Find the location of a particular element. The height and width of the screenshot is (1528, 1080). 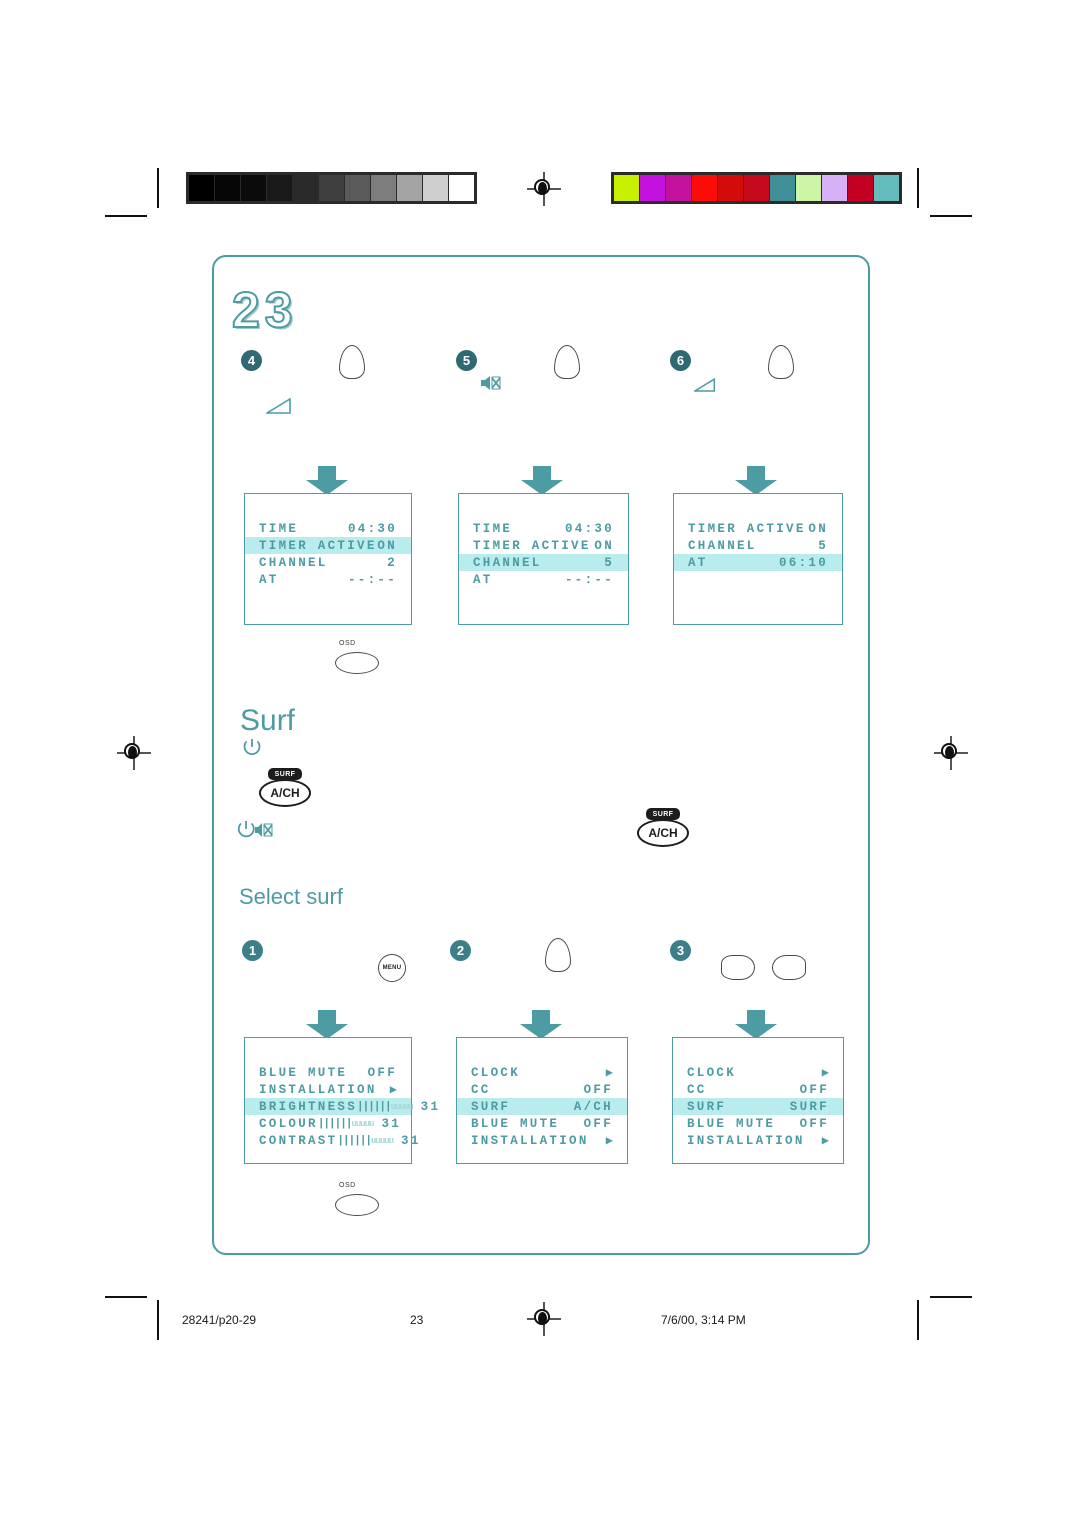

menu-button: MENU is located at coordinates (392, 968).